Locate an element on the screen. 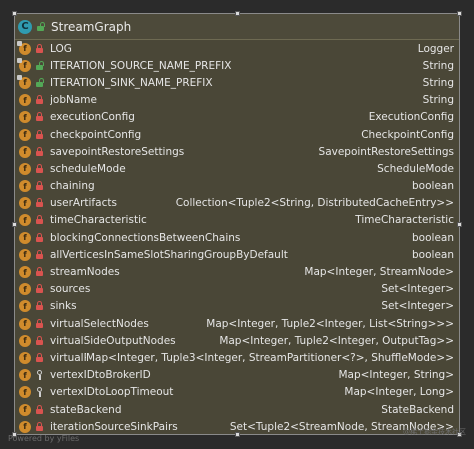 This screenshot has width=474, height=449. powered-by-label: Powered by yFiles is located at coordinates (44, 438).